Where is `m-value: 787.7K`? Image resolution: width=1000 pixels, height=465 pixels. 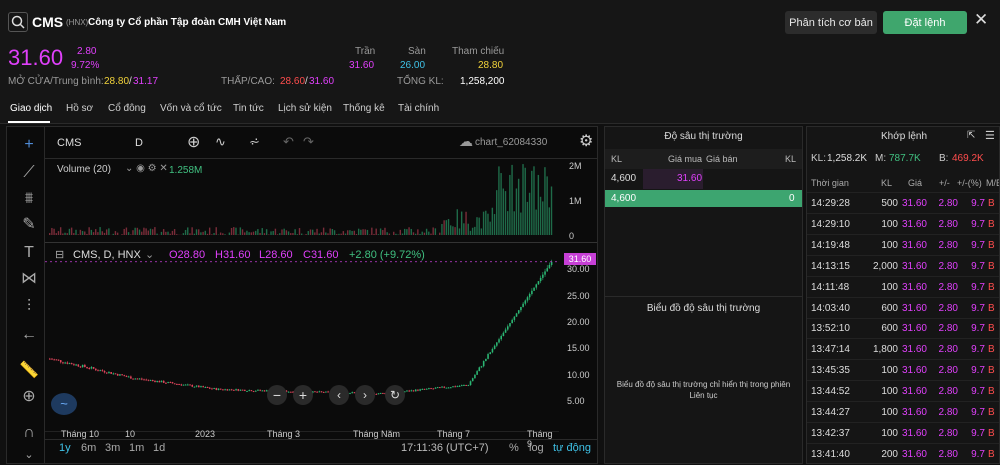 m-value: 787.7K is located at coordinates (905, 158).